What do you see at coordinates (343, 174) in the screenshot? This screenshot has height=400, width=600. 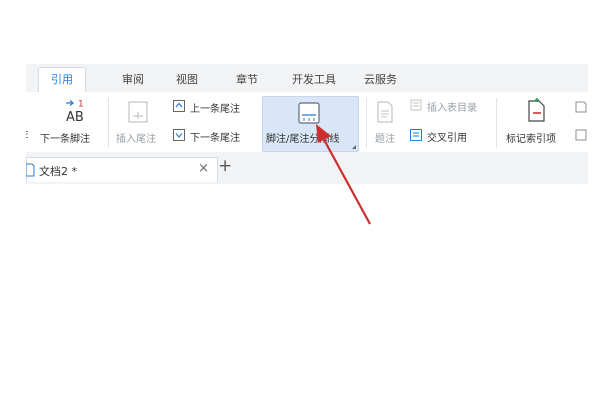 I see `annotation-arrow` at bounding box center [343, 174].